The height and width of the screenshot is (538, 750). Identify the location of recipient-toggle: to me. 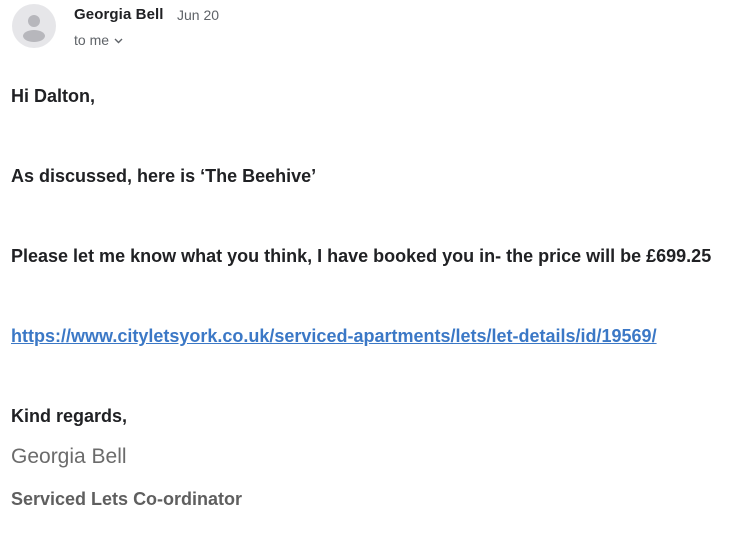
(98, 40).